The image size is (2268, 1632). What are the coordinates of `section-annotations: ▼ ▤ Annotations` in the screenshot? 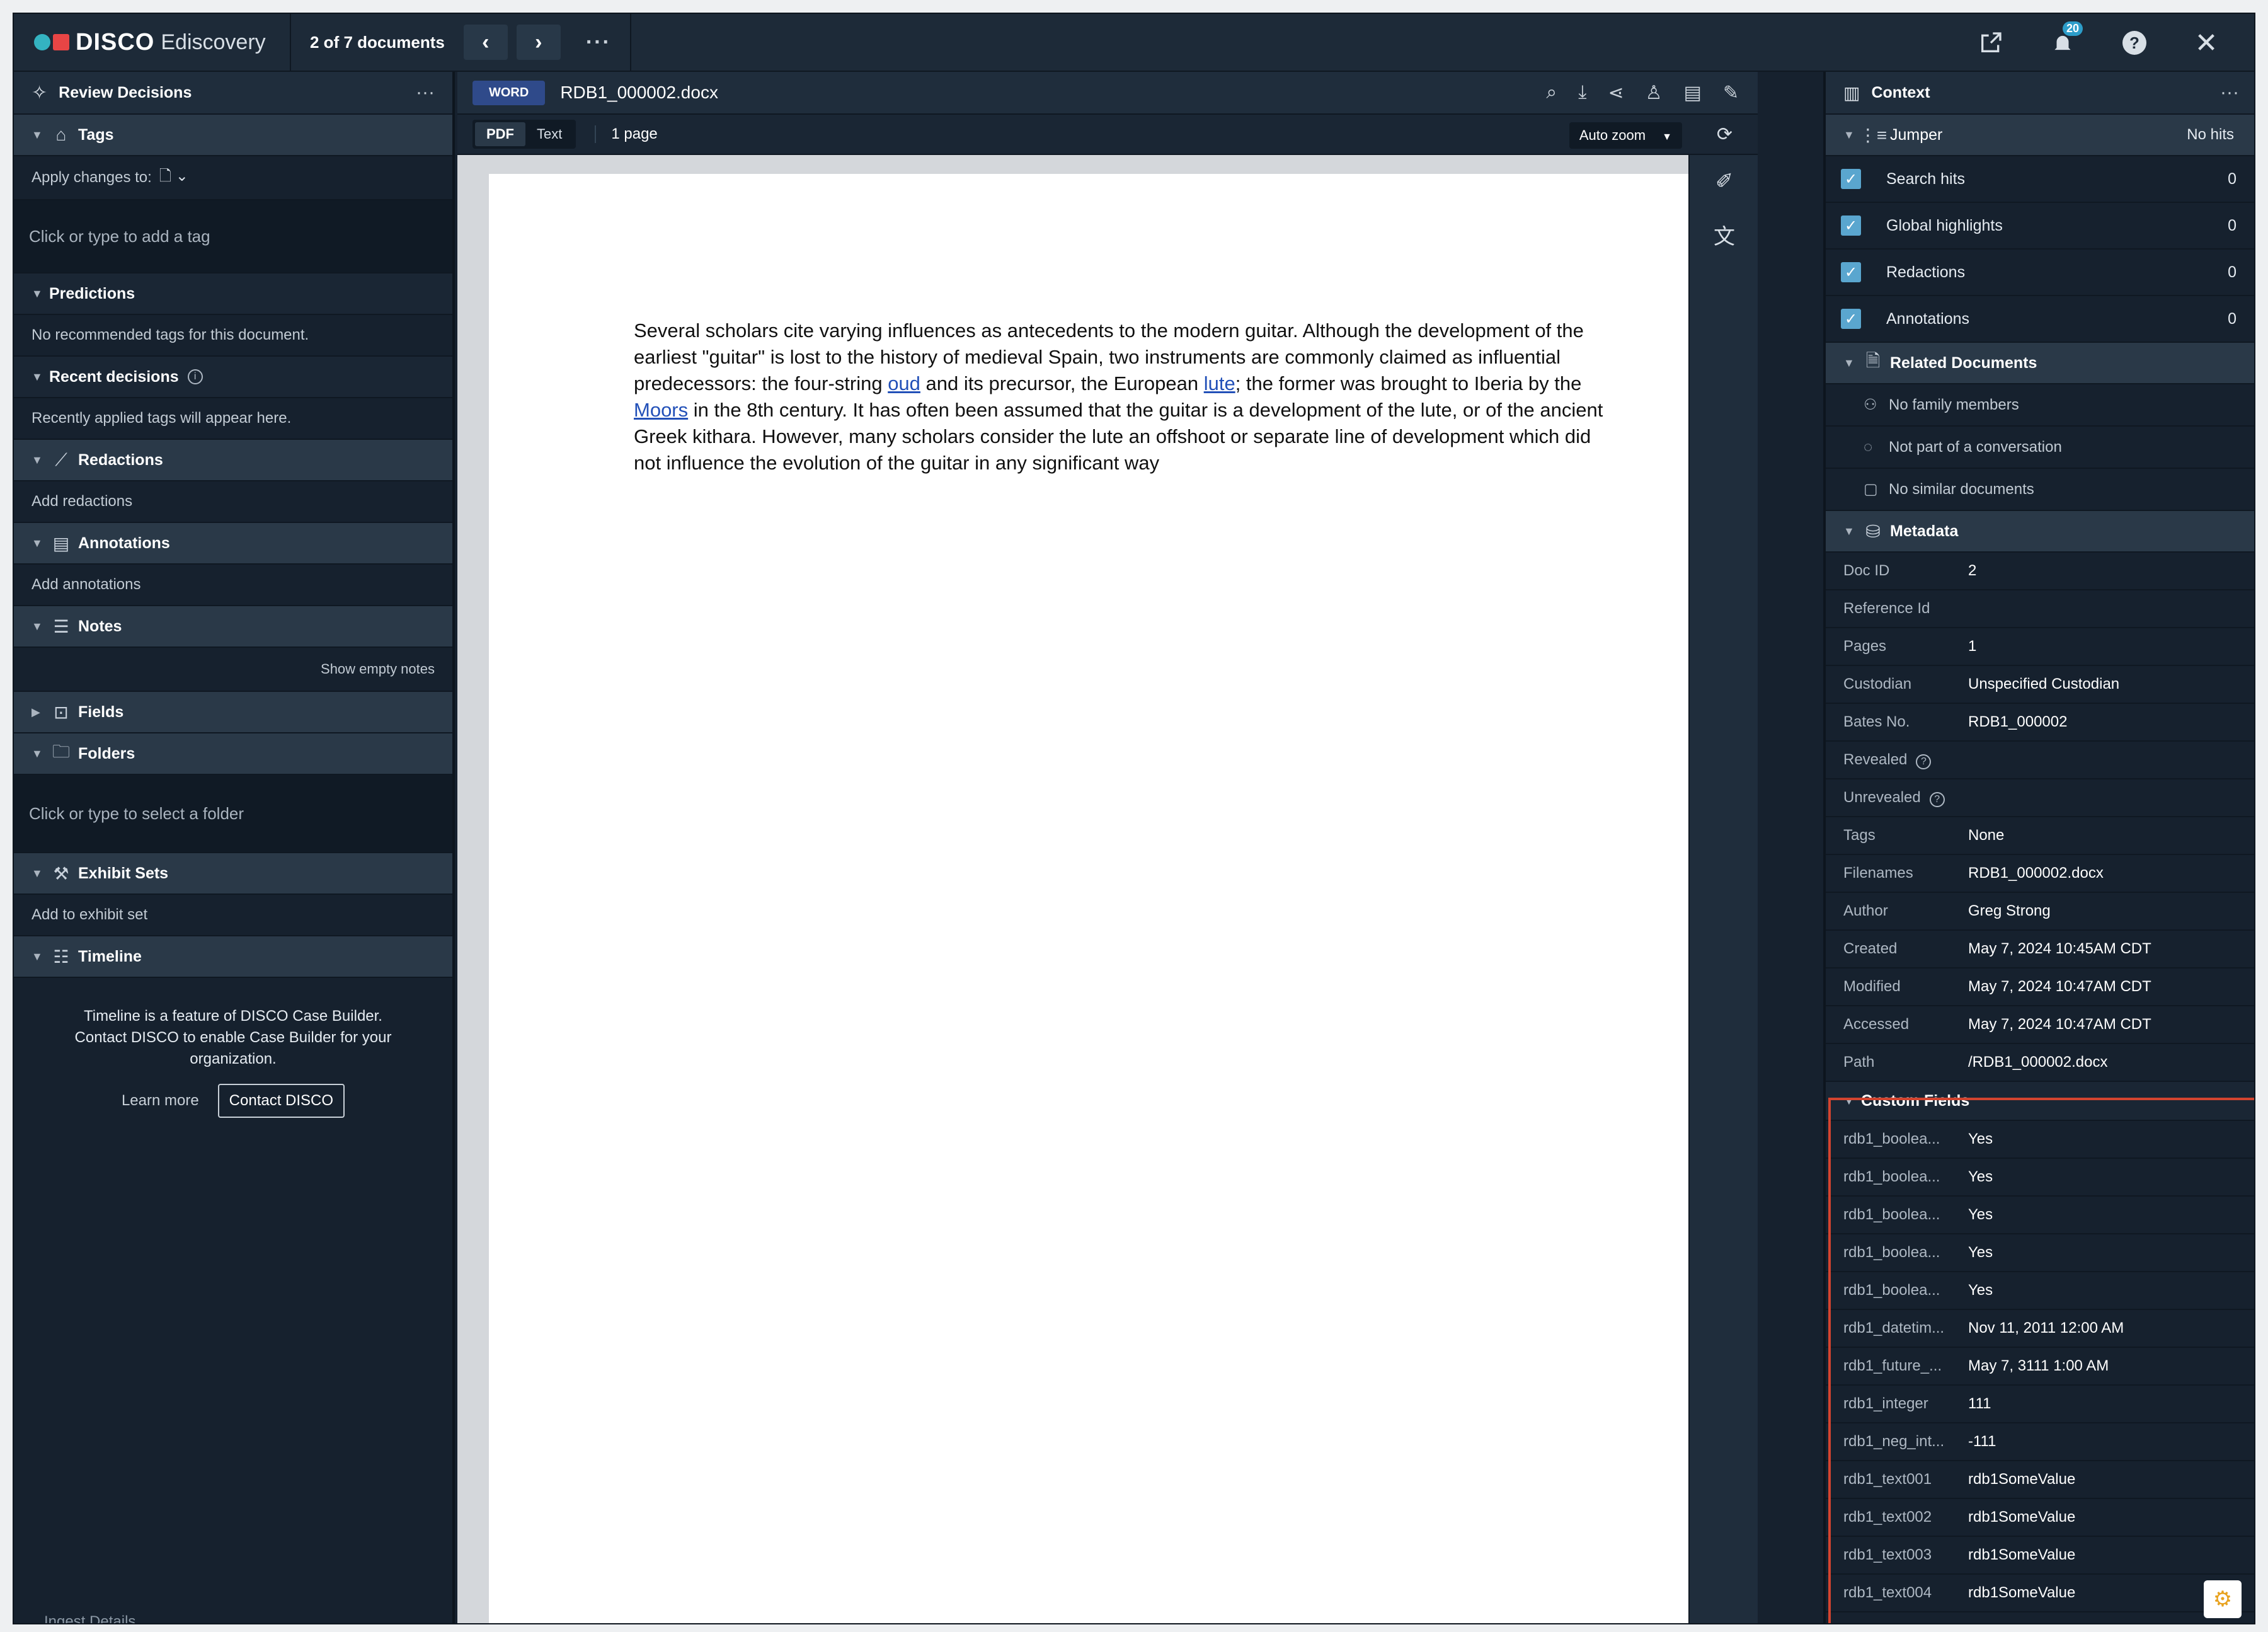 It's located at (233, 544).